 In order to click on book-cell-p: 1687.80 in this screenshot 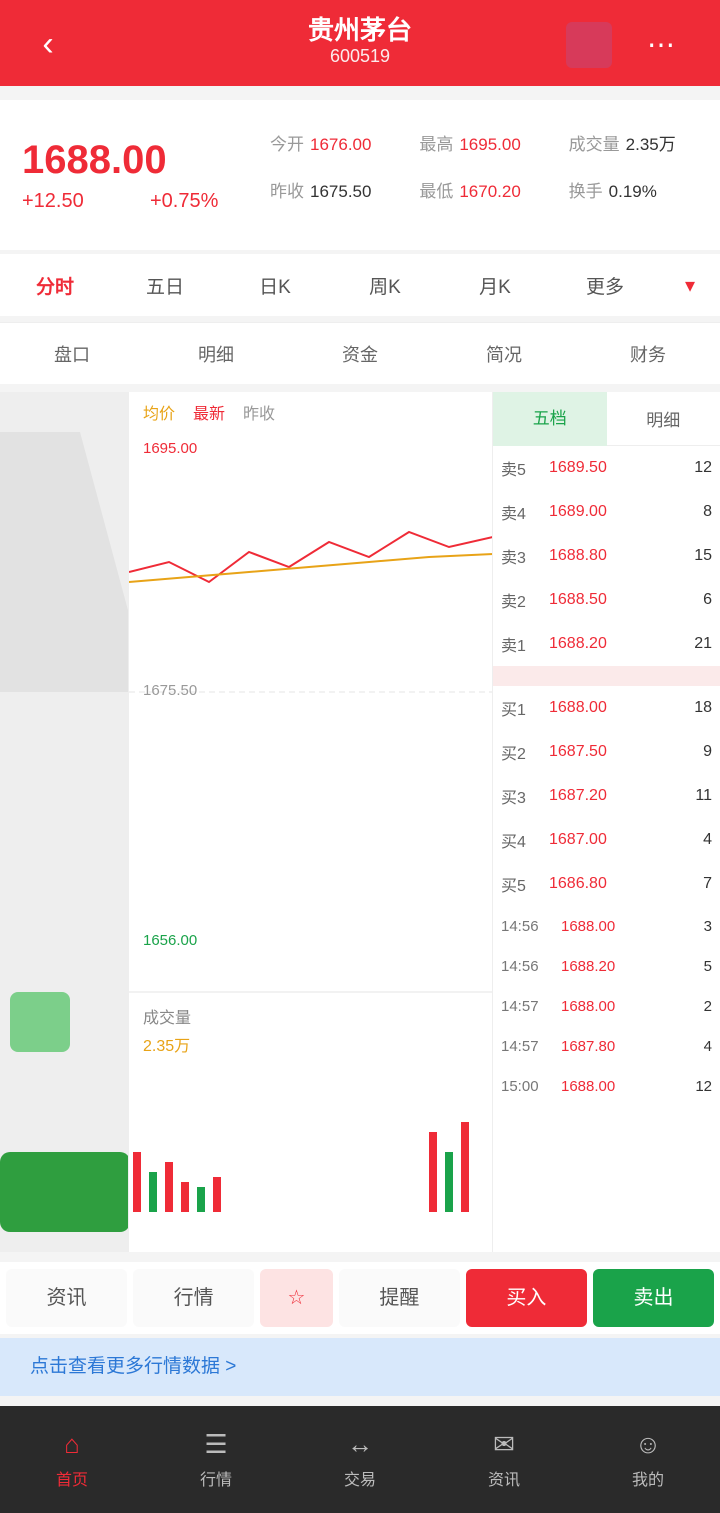, I will do `click(588, 1046)`.